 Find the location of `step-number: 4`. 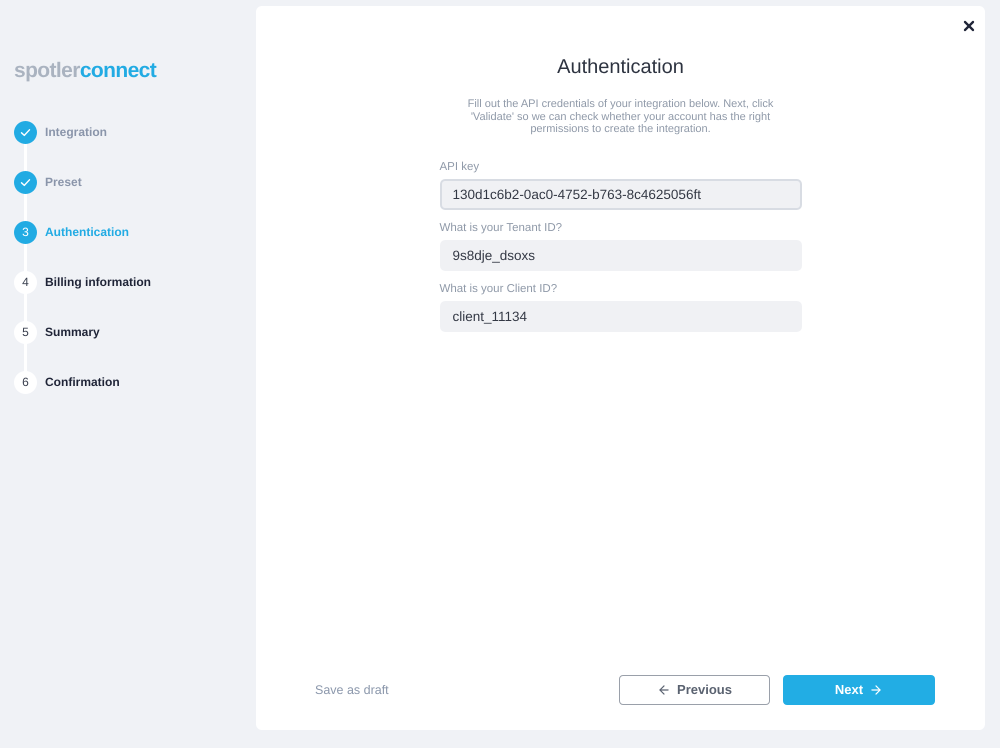

step-number: 4 is located at coordinates (25, 282).